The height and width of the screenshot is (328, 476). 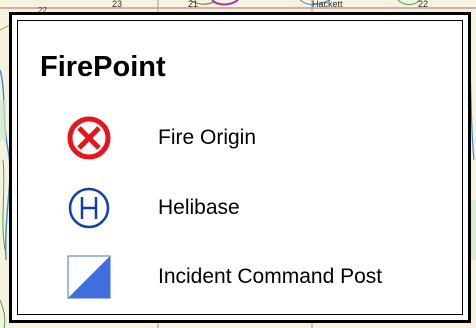 I want to click on legend-item-incident-command-post: Incident Command Post, so click(x=240, y=278).